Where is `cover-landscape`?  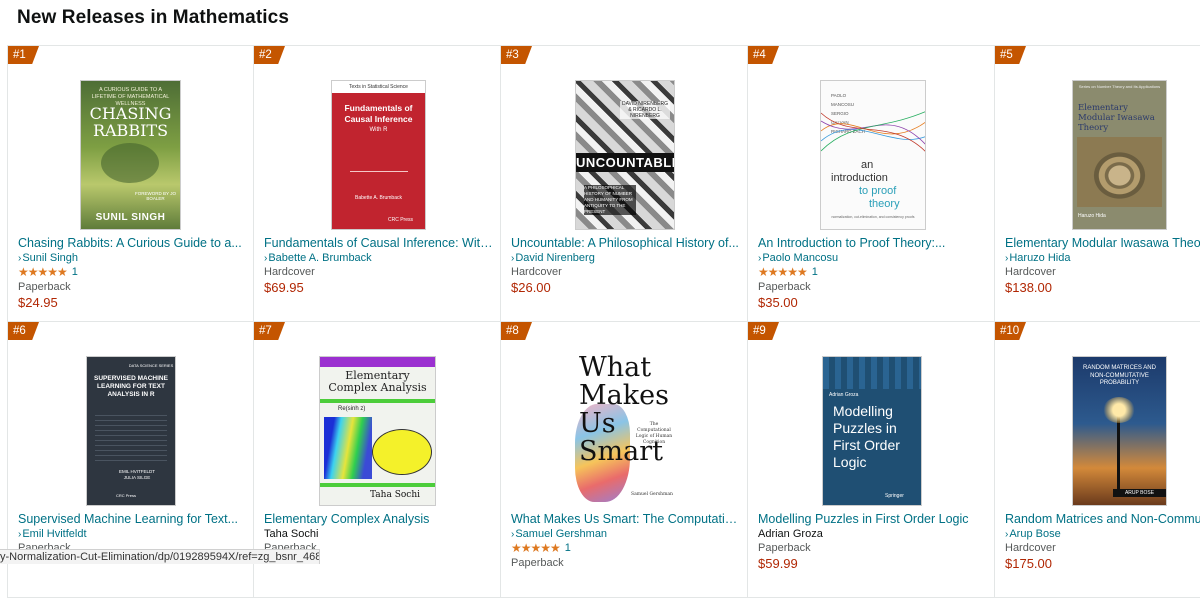 cover-landscape is located at coordinates (1119, 172).